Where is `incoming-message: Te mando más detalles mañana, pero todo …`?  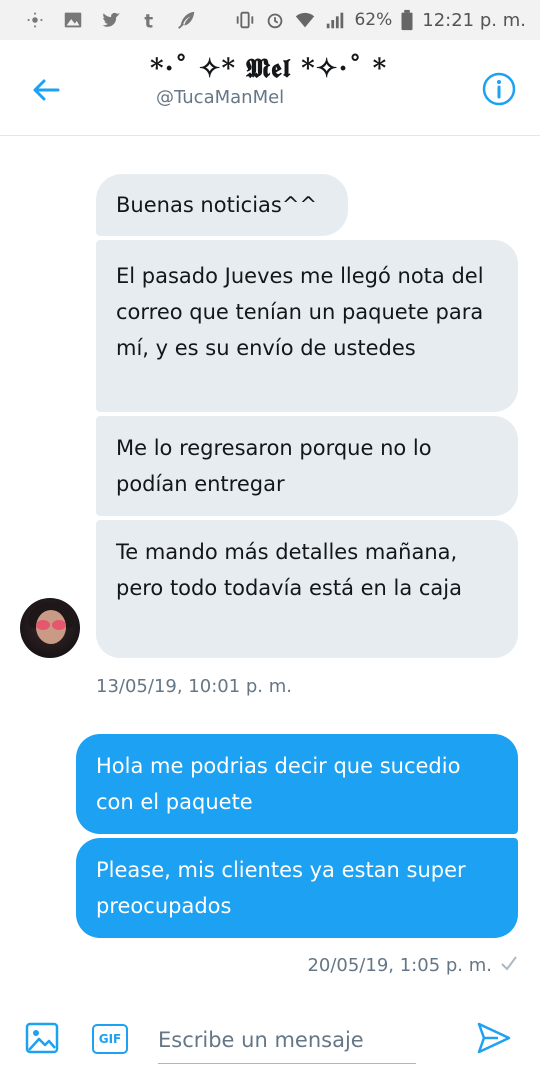
incoming-message: Te mando más detalles mañana, pero todo … is located at coordinates (307, 589).